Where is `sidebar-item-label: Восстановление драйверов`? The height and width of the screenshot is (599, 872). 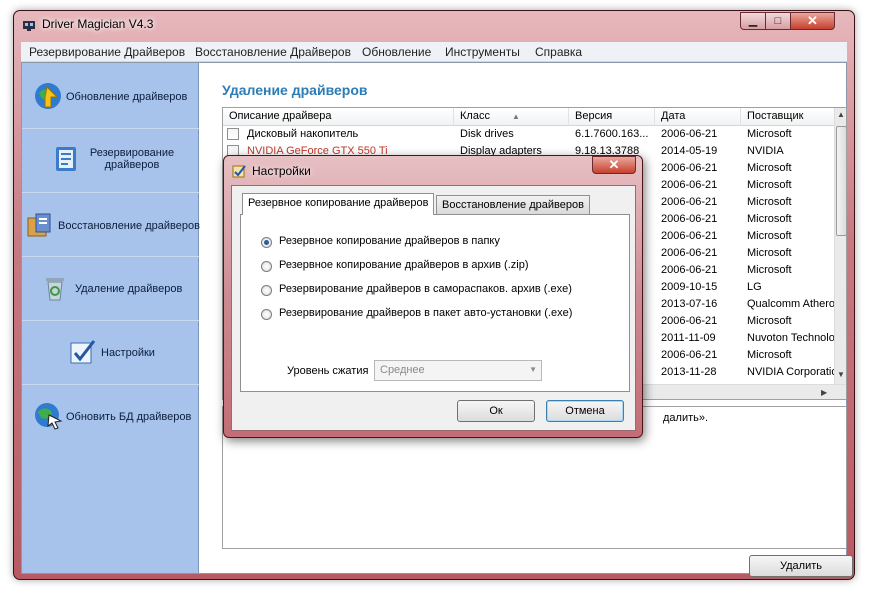
sidebar-item-label: Восстановление драйверов is located at coordinates (129, 226).